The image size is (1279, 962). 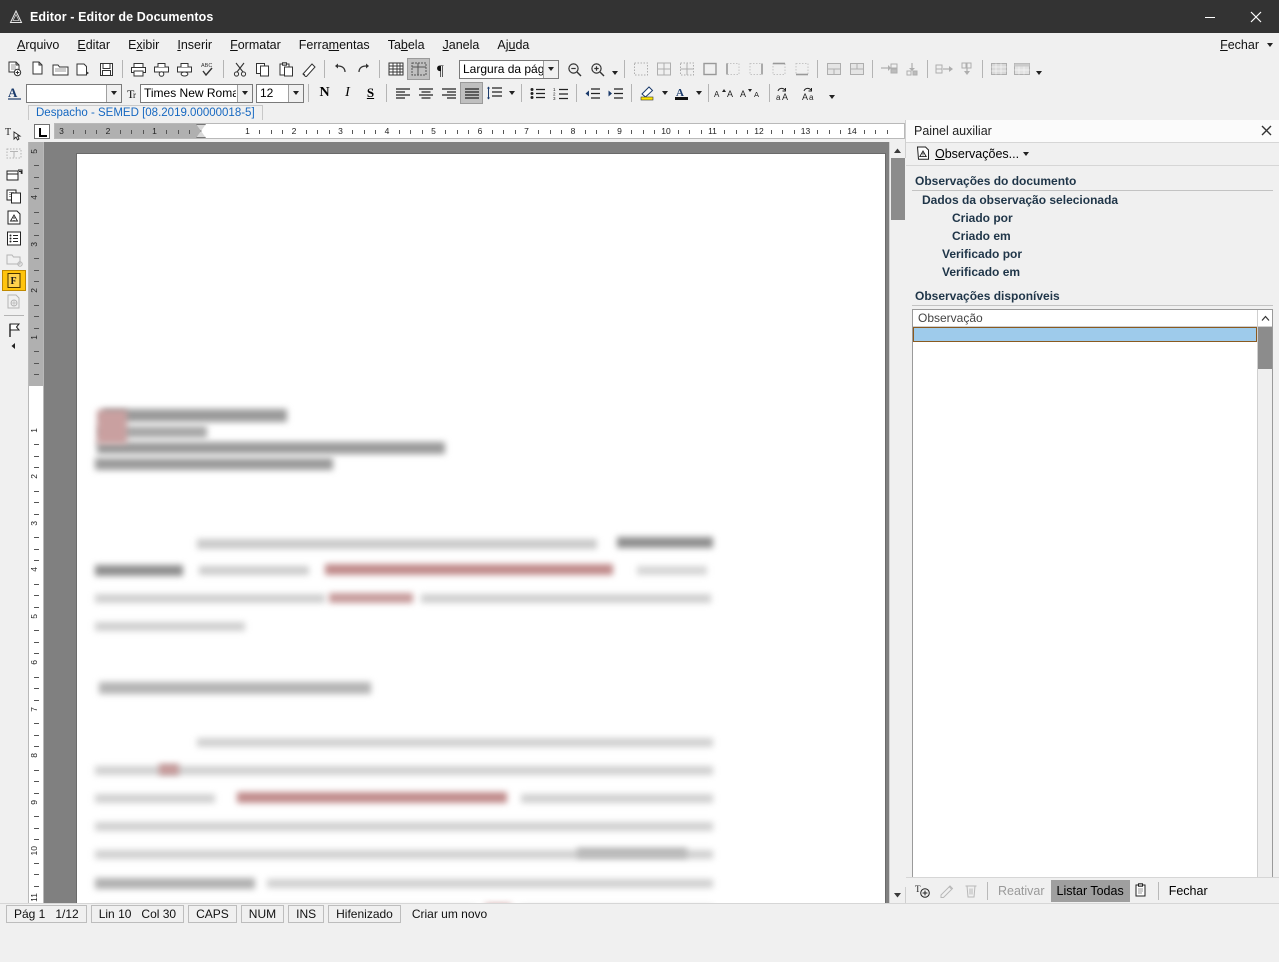 I want to click on status-ins: INS, so click(x=306, y=914).